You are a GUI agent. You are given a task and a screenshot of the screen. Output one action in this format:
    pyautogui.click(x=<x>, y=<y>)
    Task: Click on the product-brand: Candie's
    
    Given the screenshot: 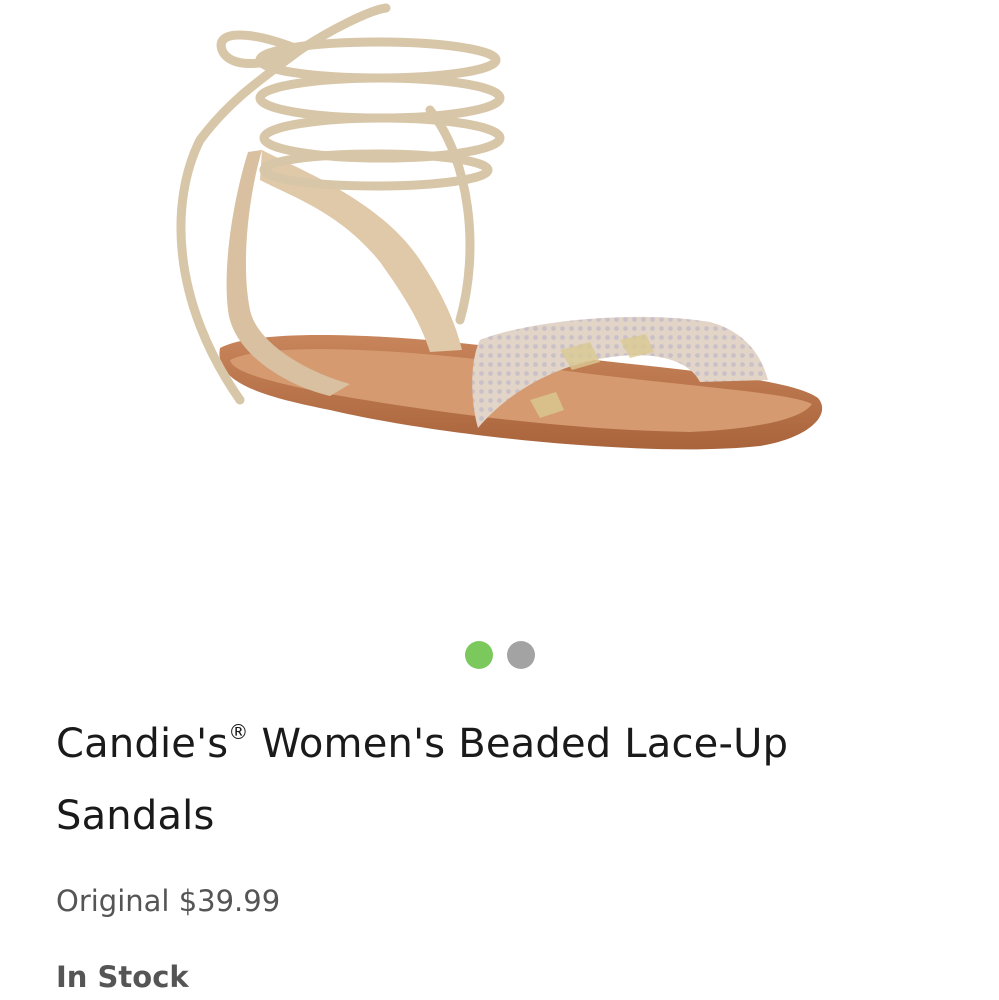 What is the action you would take?
    pyautogui.click(x=142, y=744)
    